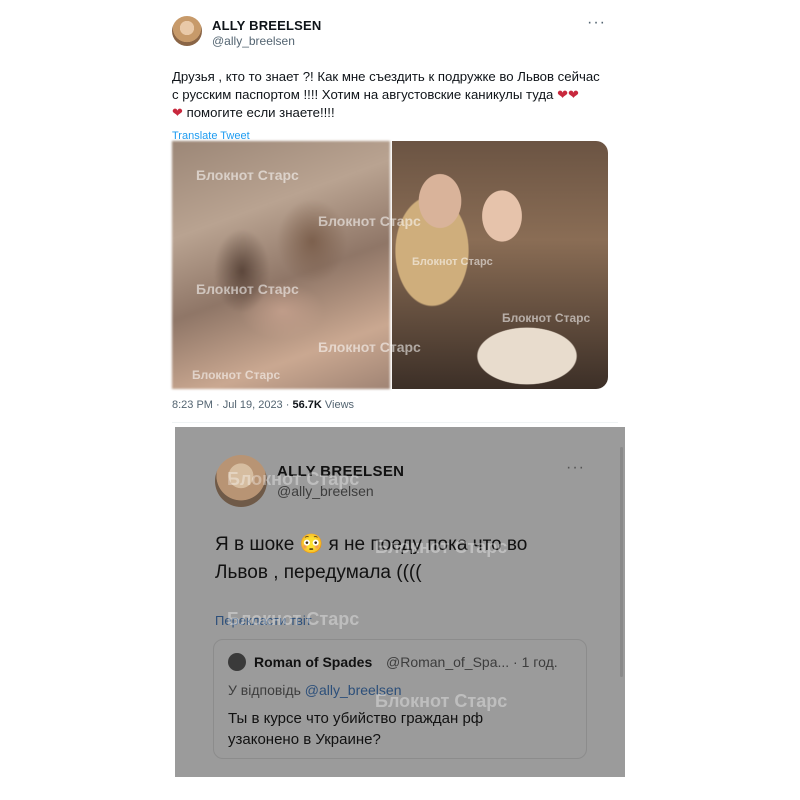 The height and width of the screenshot is (800, 800). I want to click on tweet-timestamp: 8:23 PM · Jul 19, 2023 ·, so click(232, 405).